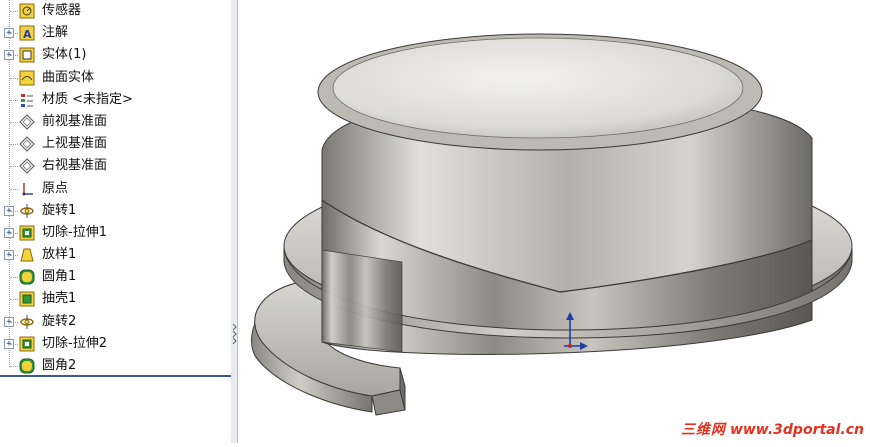  I want to click on tree-item-label: 前视基准面, so click(75, 121).